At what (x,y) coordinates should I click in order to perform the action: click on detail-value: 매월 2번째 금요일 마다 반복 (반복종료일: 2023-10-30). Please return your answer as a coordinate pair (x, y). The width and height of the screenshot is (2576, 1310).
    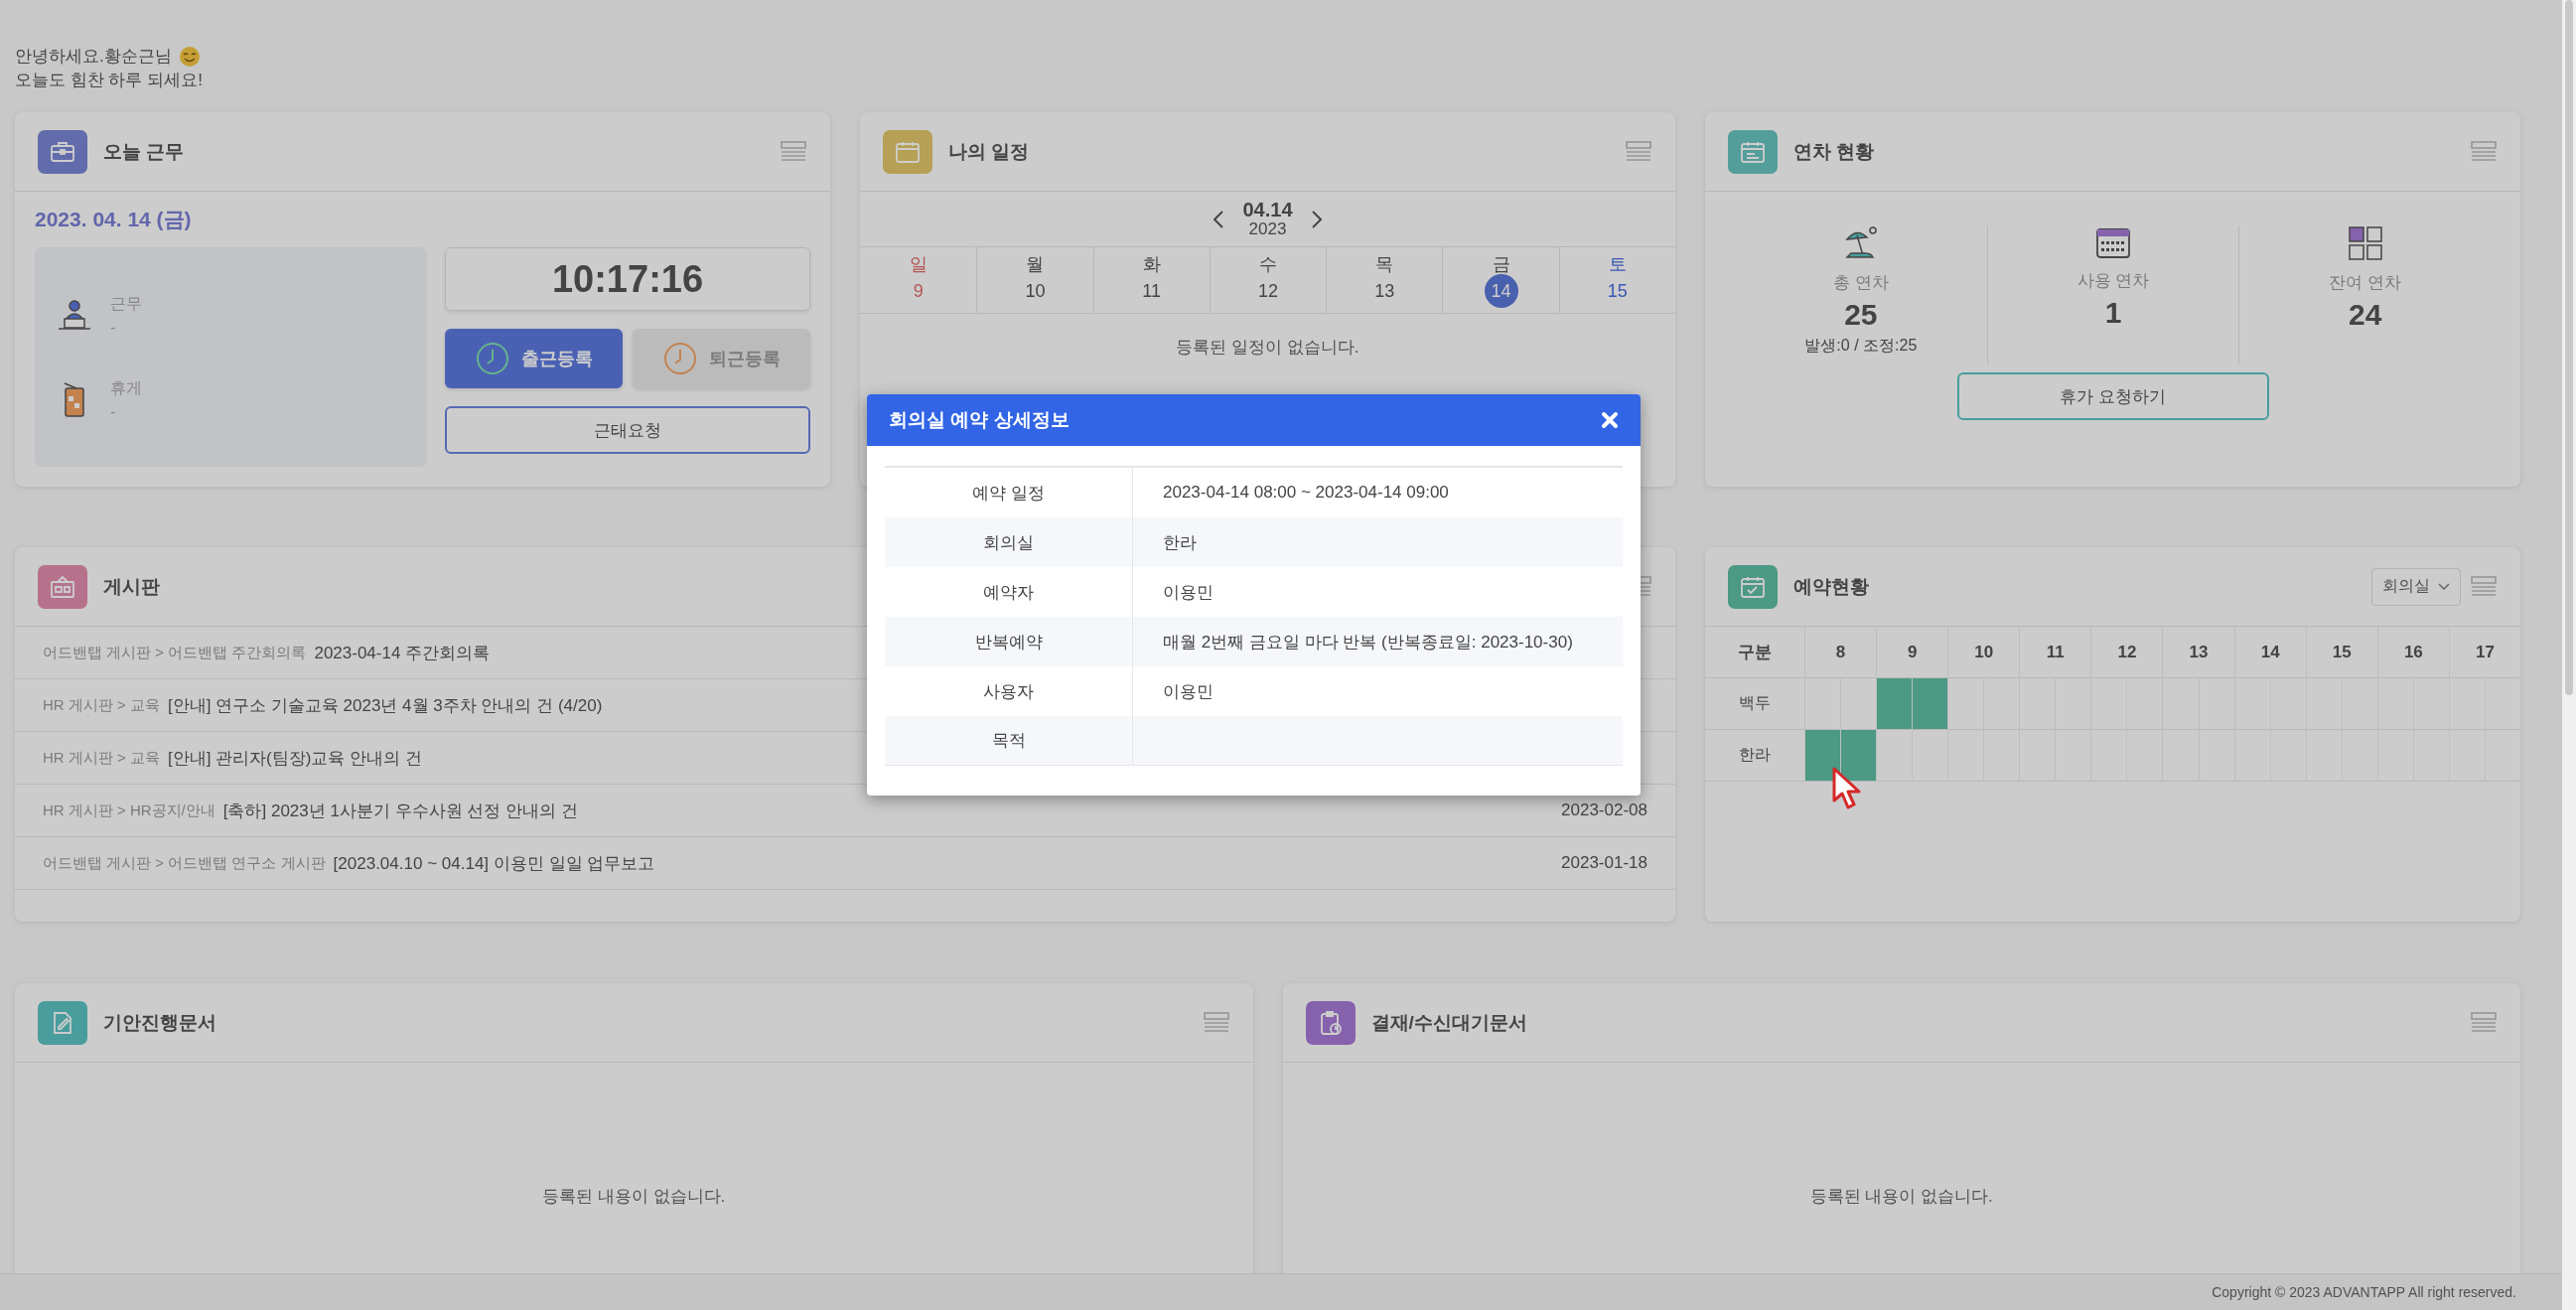
    Looking at the image, I should click on (1378, 642).